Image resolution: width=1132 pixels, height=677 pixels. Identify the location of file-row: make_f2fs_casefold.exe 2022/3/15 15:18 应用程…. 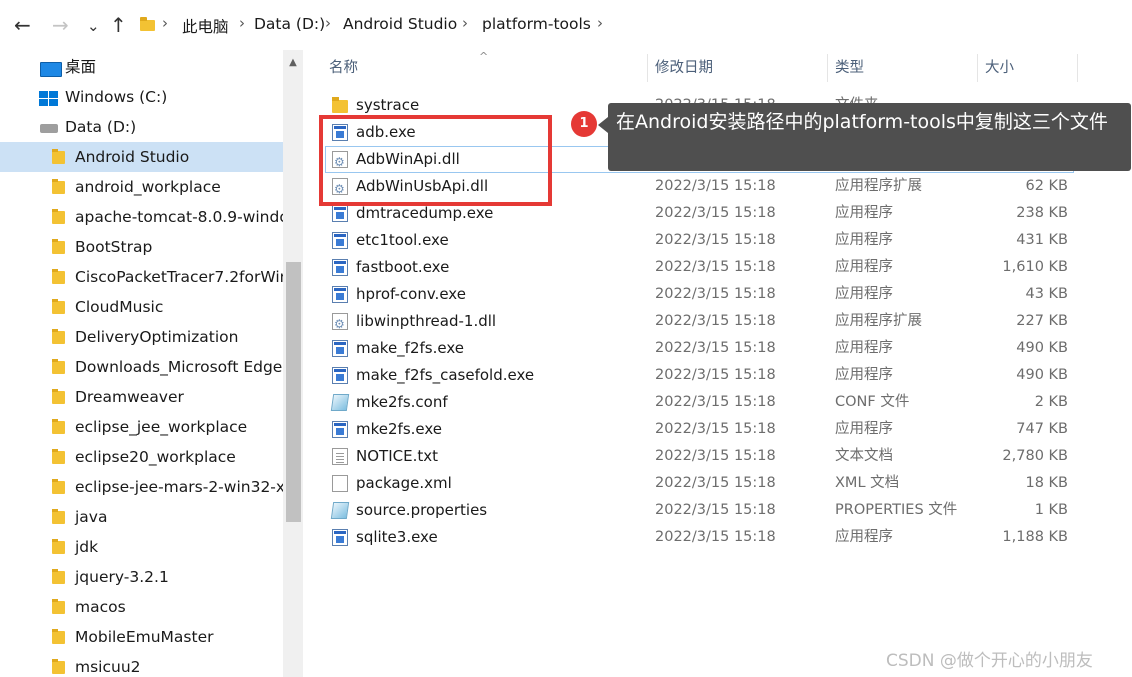
(717, 375).